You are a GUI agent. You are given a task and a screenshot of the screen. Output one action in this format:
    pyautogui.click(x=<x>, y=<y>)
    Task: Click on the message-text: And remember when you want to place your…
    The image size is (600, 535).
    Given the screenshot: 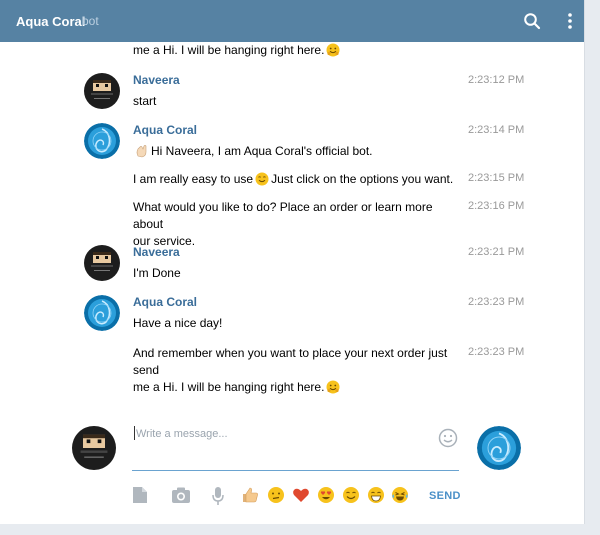 What is the action you would take?
    pyautogui.click(x=303, y=372)
    